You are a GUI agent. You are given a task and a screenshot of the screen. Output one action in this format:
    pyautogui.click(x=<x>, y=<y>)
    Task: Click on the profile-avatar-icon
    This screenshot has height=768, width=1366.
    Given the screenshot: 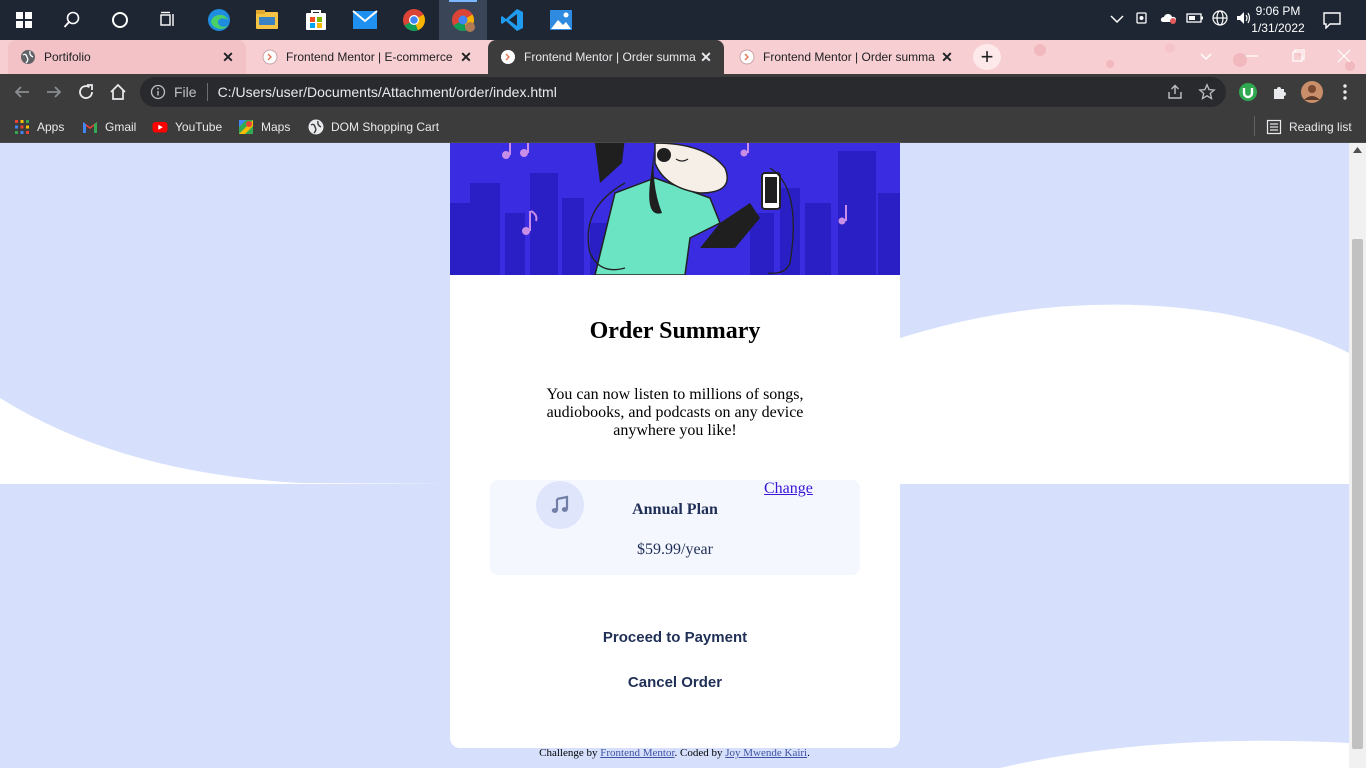 What is the action you would take?
    pyautogui.click(x=1312, y=92)
    